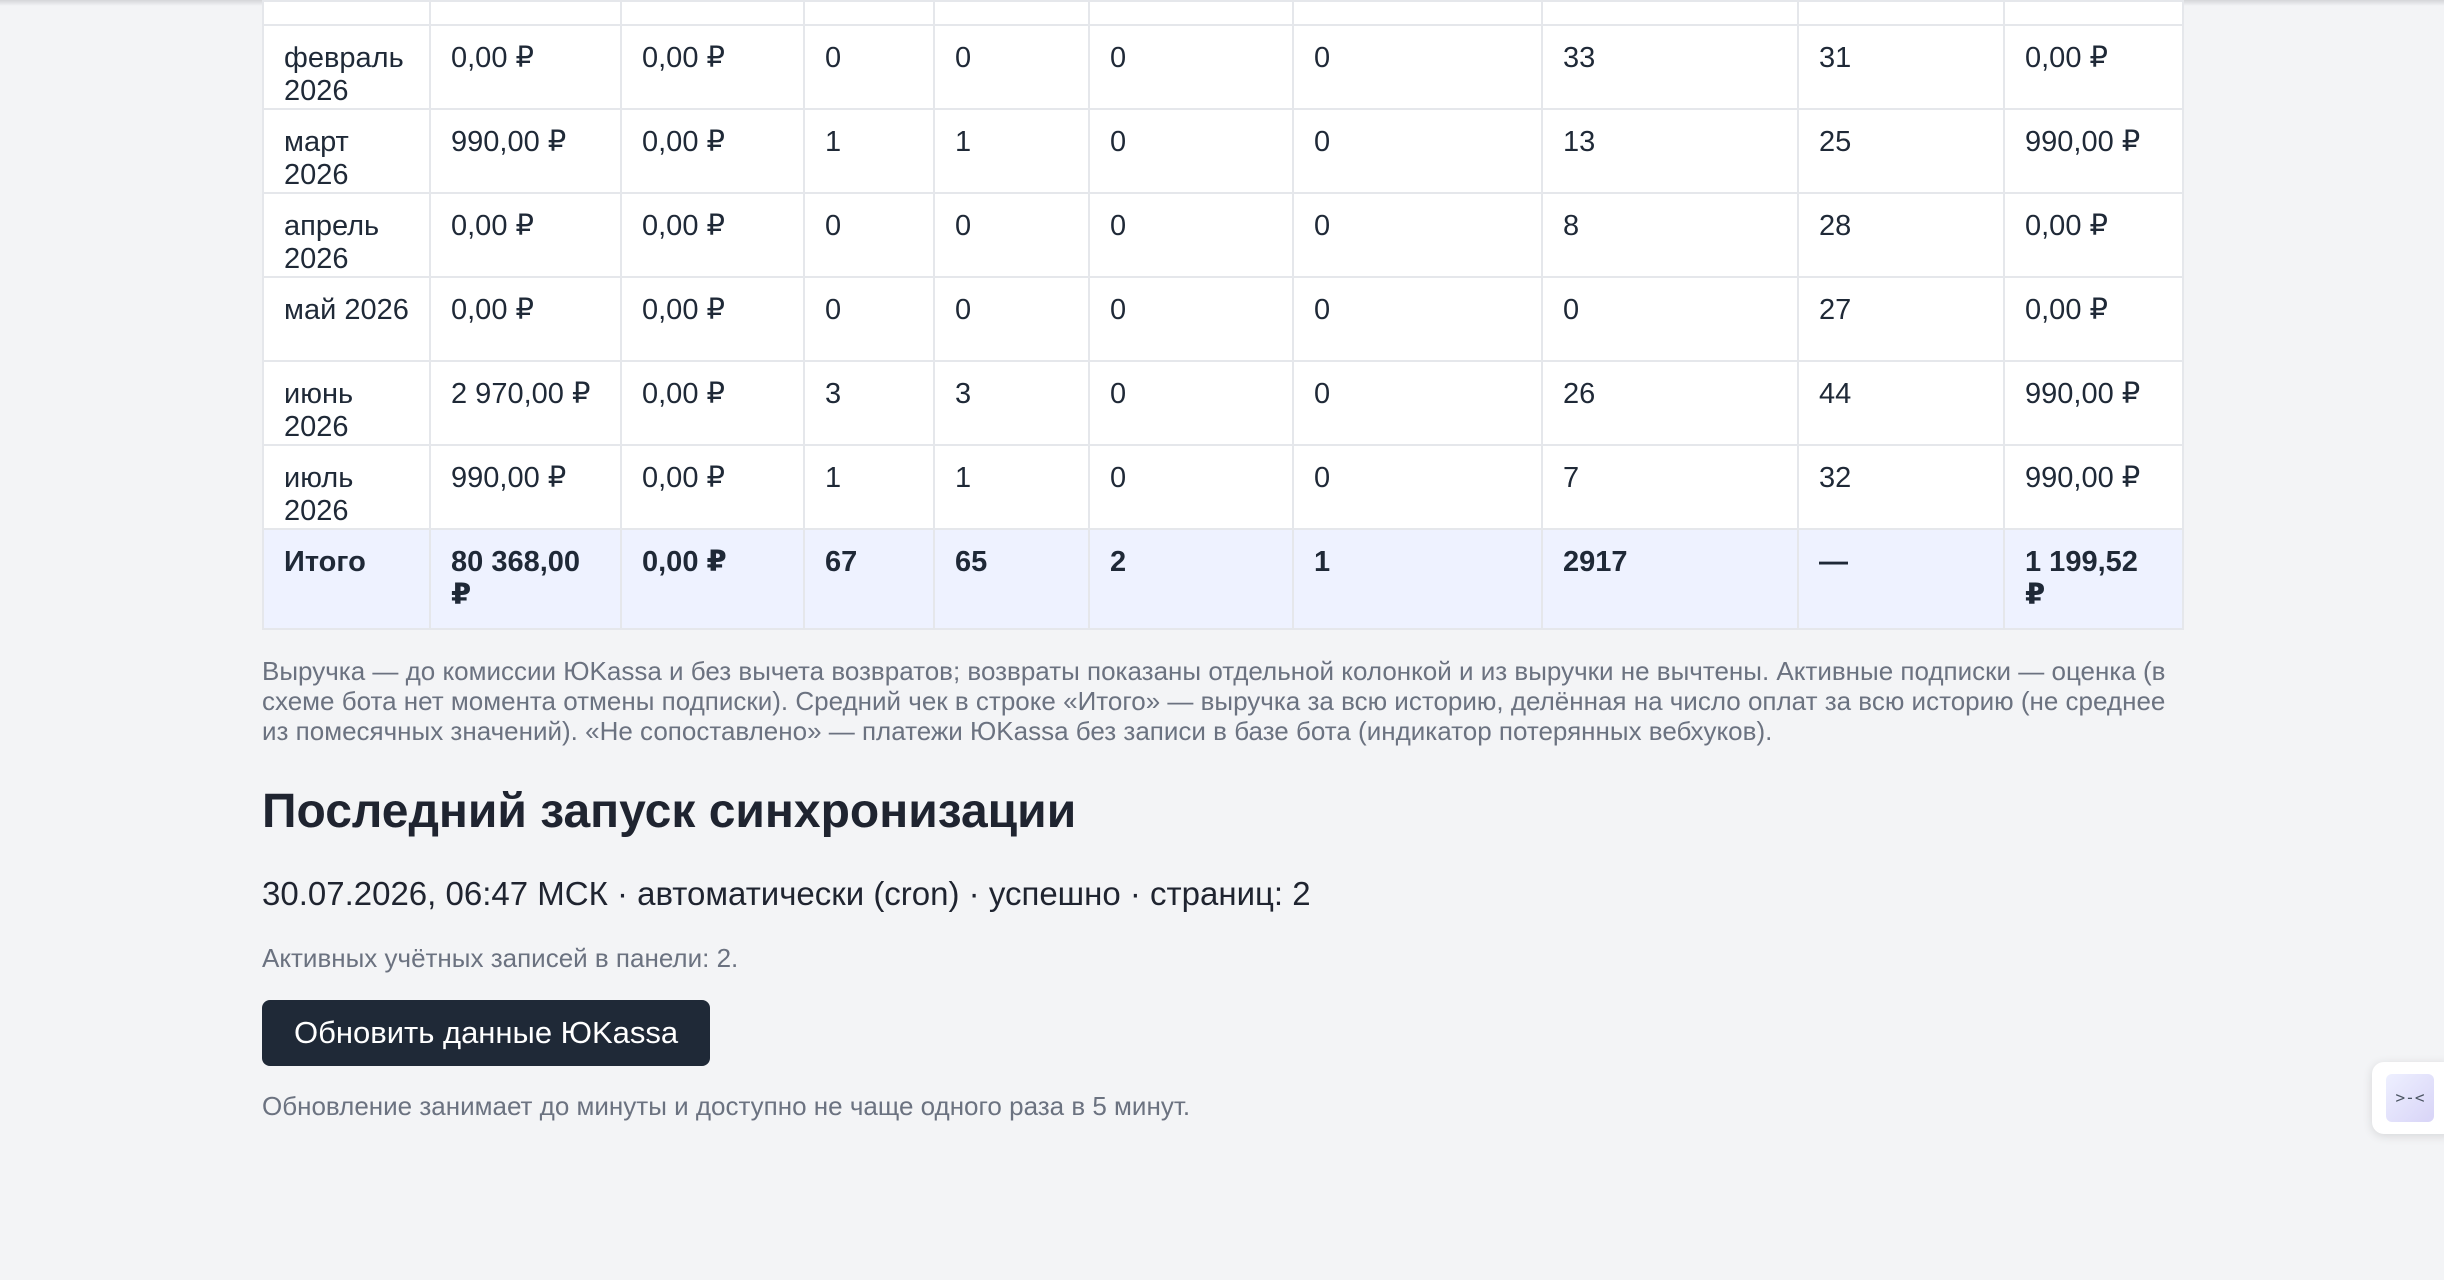 This screenshot has height=1280, width=2444. I want to click on table-cell: 7, so click(1670, 487).